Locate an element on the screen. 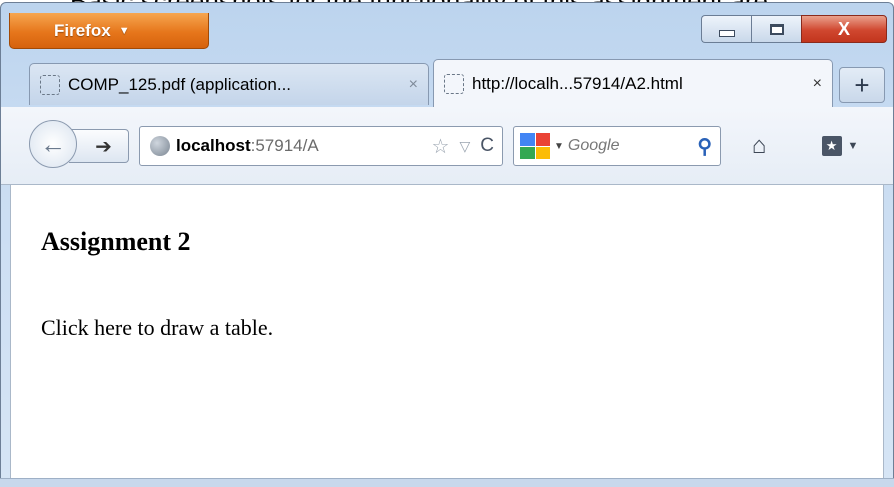 This screenshot has height=487, width=894. close-icon: X is located at coordinates (843, 28).